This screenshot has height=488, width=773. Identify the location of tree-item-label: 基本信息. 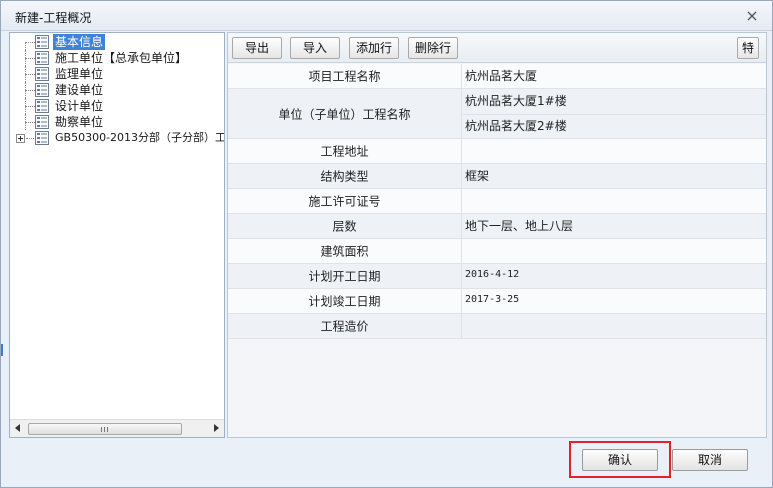
(79, 42).